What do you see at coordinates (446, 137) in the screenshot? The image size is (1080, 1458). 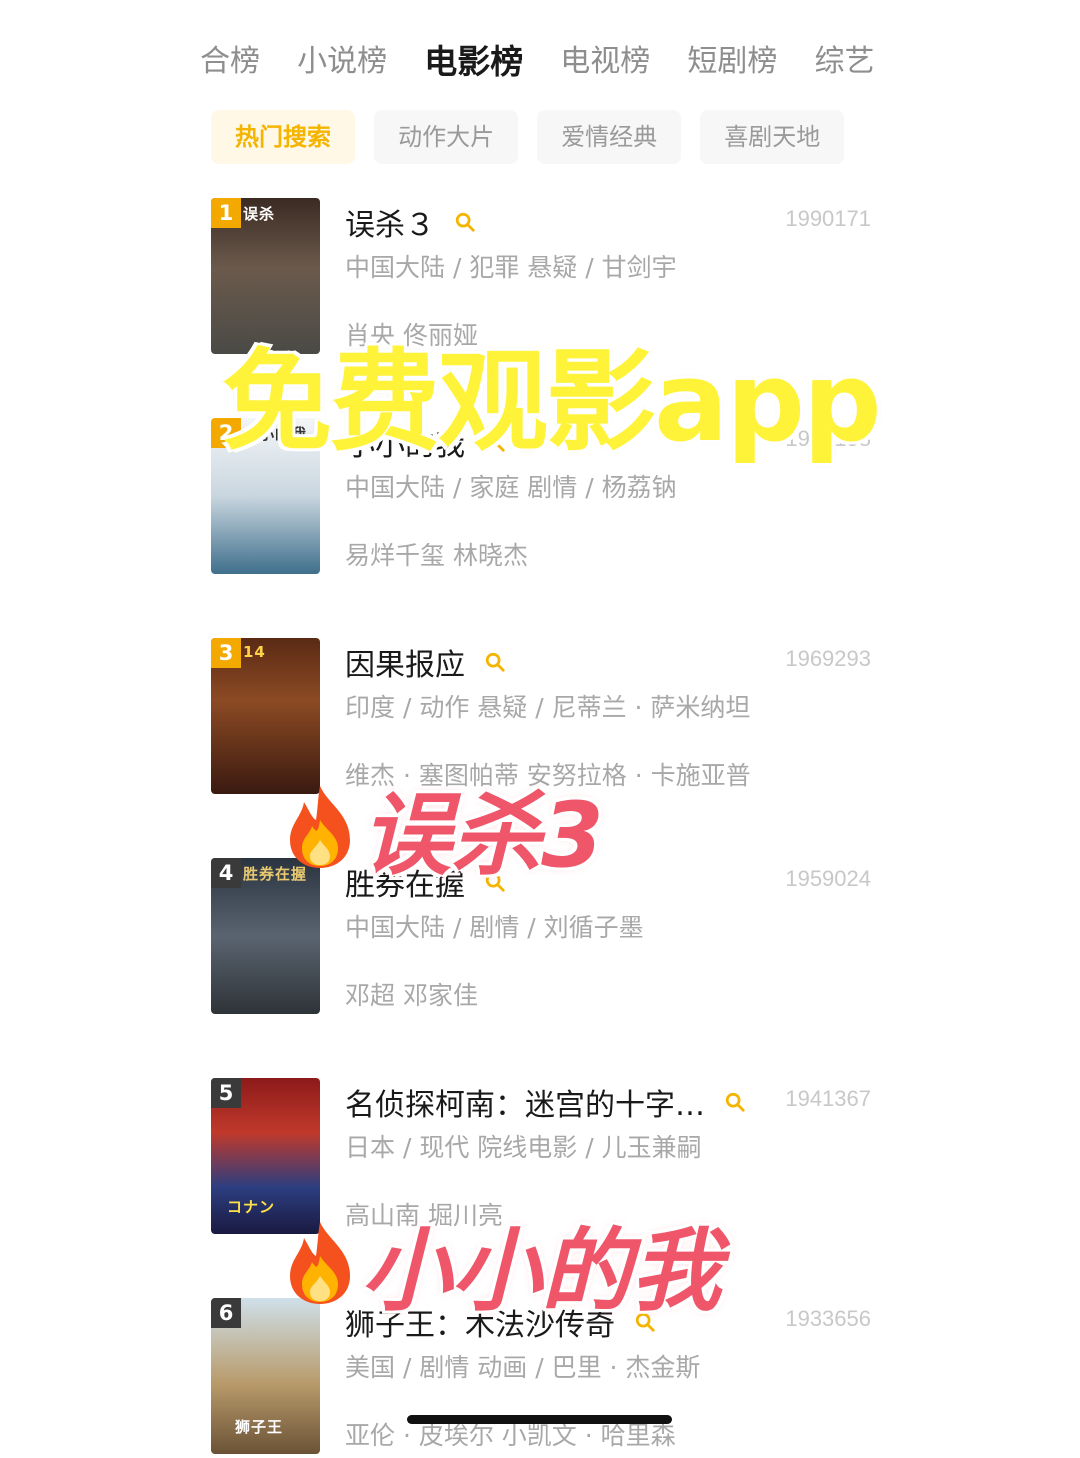 I see `chip-action: 动作大片` at bounding box center [446, 137].